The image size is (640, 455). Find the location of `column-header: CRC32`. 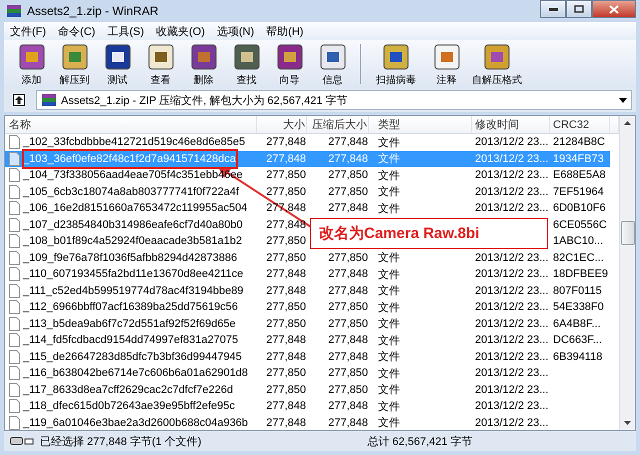

column-header: CRC32 is located at coordinates (580, 124).